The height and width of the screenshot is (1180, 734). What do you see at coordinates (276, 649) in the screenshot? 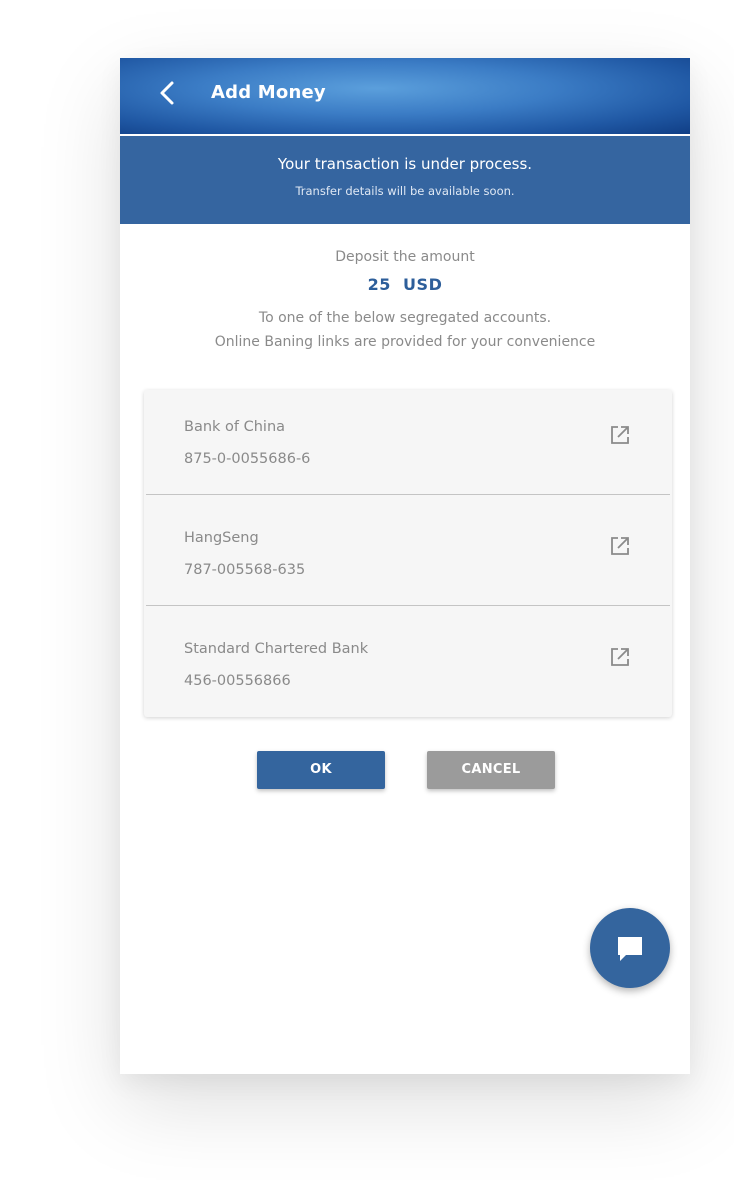
I see `bank-name: Standard Chartered Bank` at bounding box center [276, 649].